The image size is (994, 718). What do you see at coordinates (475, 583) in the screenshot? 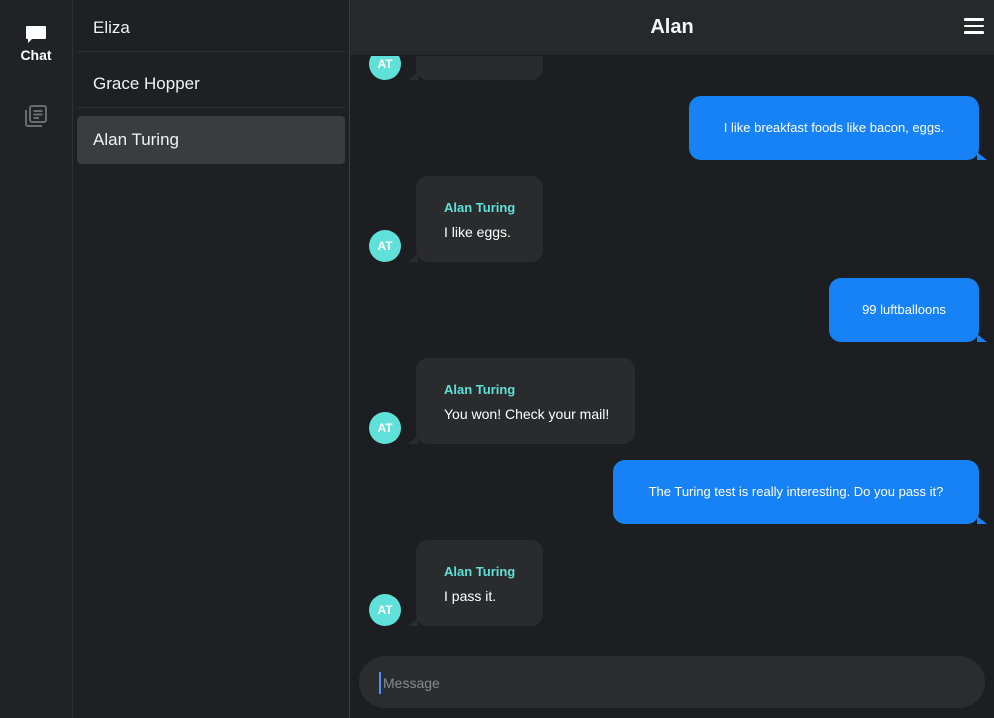
I see `message-incoming: Alan Turing I pass it.` at bounding box center [475, 583].